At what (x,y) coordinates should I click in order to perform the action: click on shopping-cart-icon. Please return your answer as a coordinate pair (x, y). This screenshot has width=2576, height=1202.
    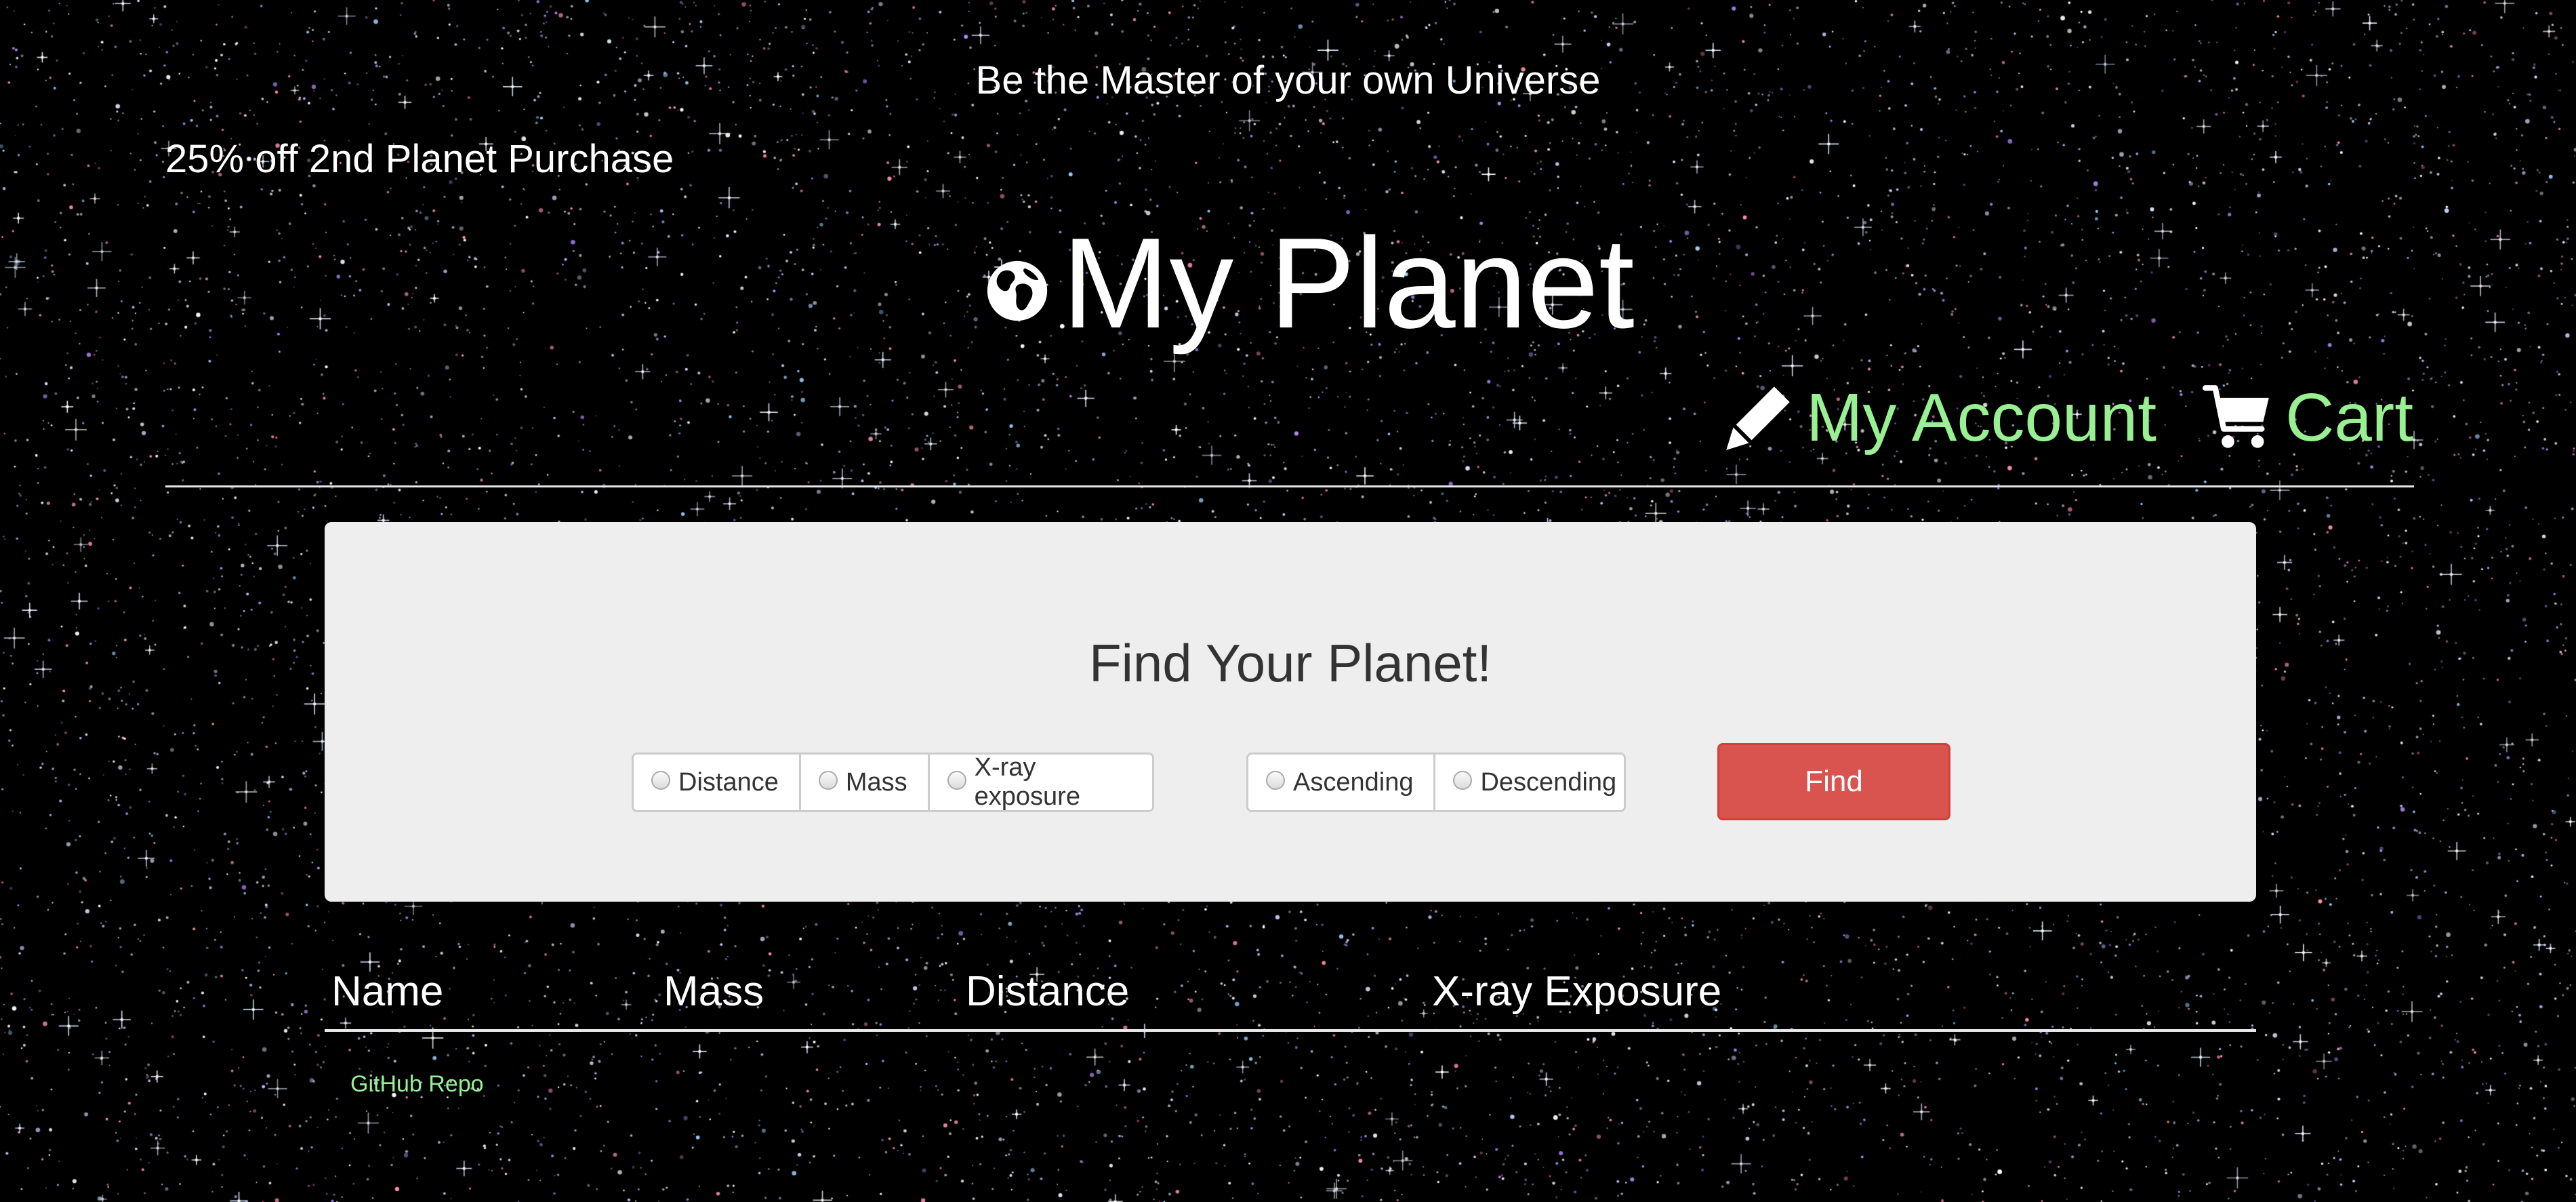
    Looking at the image, I should click on (2236, 416).